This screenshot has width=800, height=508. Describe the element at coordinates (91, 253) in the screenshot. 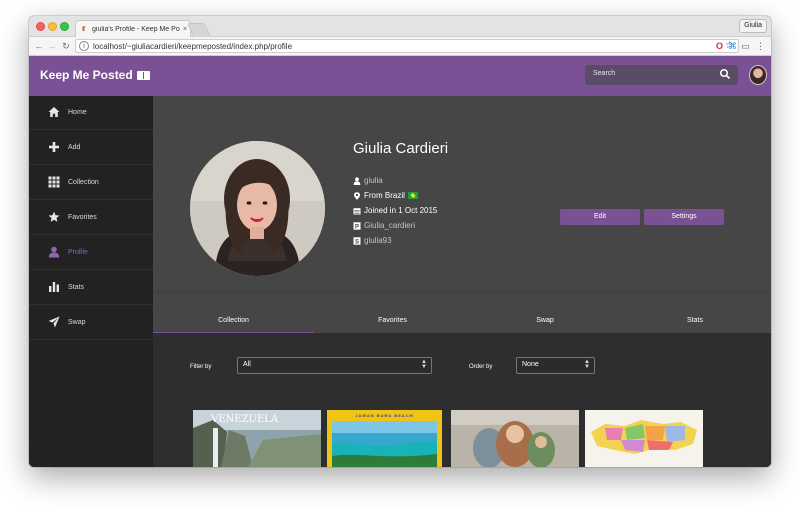

I see `sidebar-item-profile: Profile` at that location.